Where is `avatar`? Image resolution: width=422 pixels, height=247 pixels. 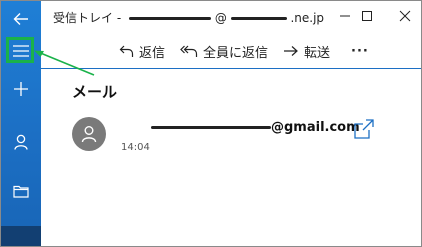
avatar is located at coordinates (89, 134).